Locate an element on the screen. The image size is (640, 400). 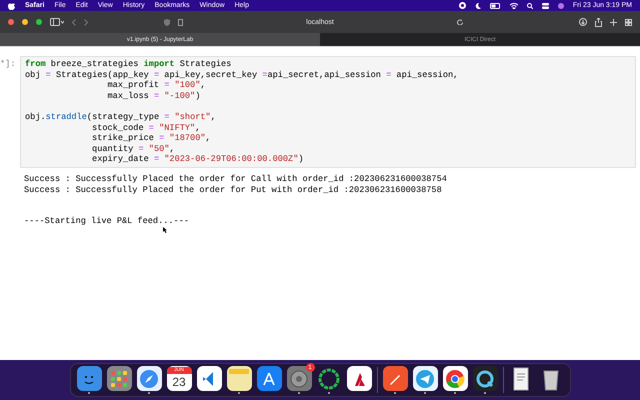
code-line: stock_code = "NIFTY", is located at coordinates (145, 127).